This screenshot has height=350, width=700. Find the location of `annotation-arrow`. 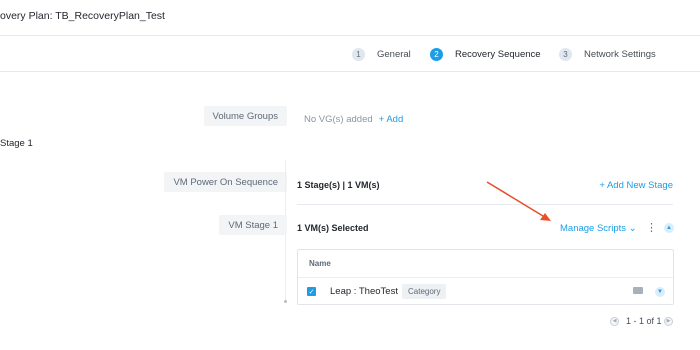

annotation-arrow is located at coordinates (518, 201).